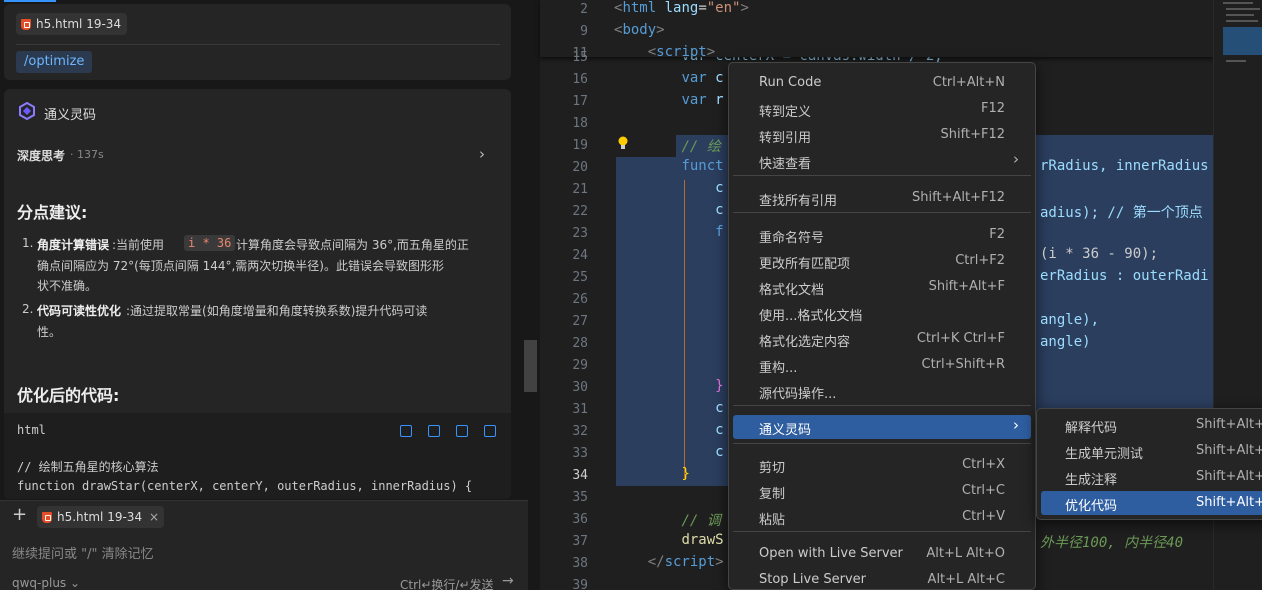  Describe the element at coordinates (72, 24) in the screenshot. I see `code-reference-chip: h5.html 19-34` at that location.